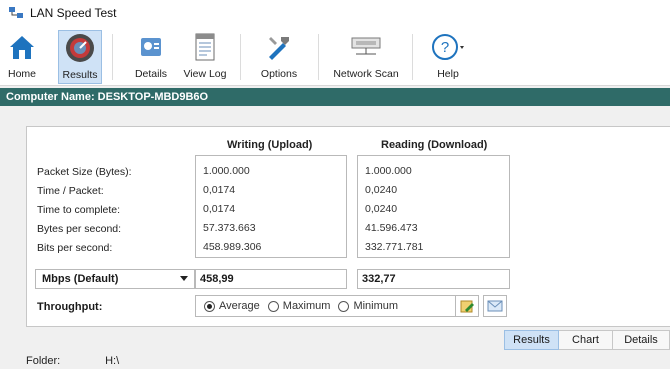 This screenshot has height=369, width=670. What do you see at coordinates (366, 74) in the screenshot?
I see `network-scan-label: Network Scan` at bounding box center [366, 74].